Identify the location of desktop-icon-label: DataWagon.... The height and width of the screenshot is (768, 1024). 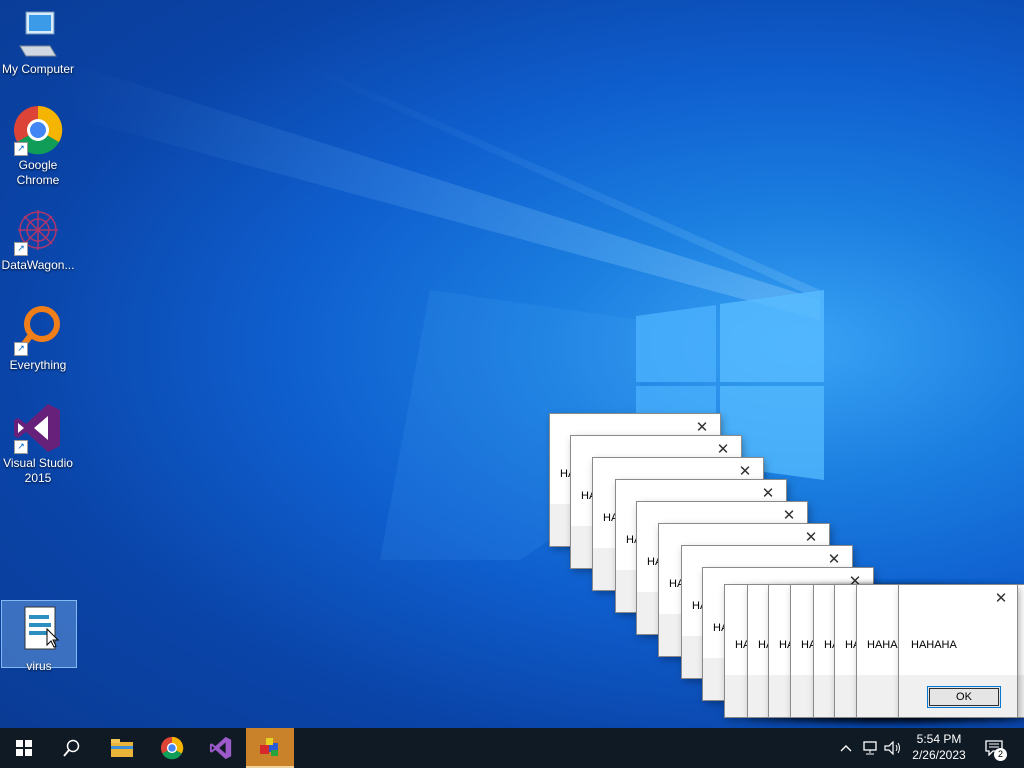
(38, 265).